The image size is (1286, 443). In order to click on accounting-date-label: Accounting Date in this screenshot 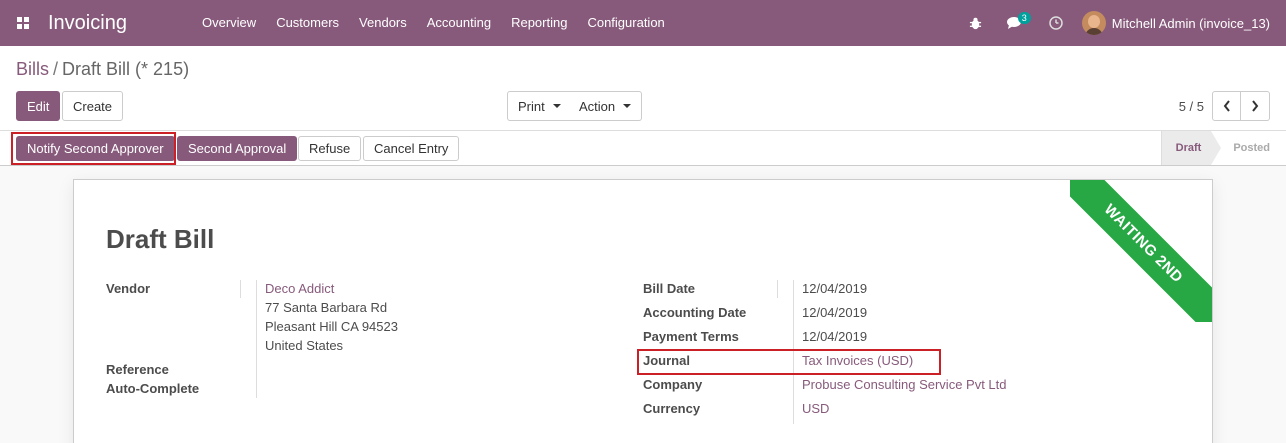, I will do `click(695, 312)`.